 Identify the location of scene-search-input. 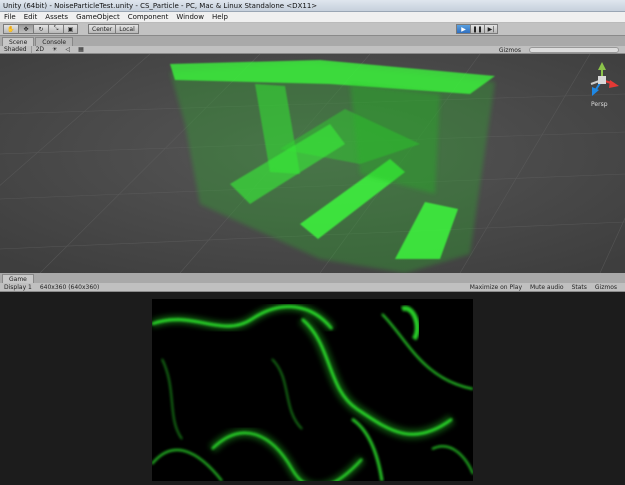
(574, 50).